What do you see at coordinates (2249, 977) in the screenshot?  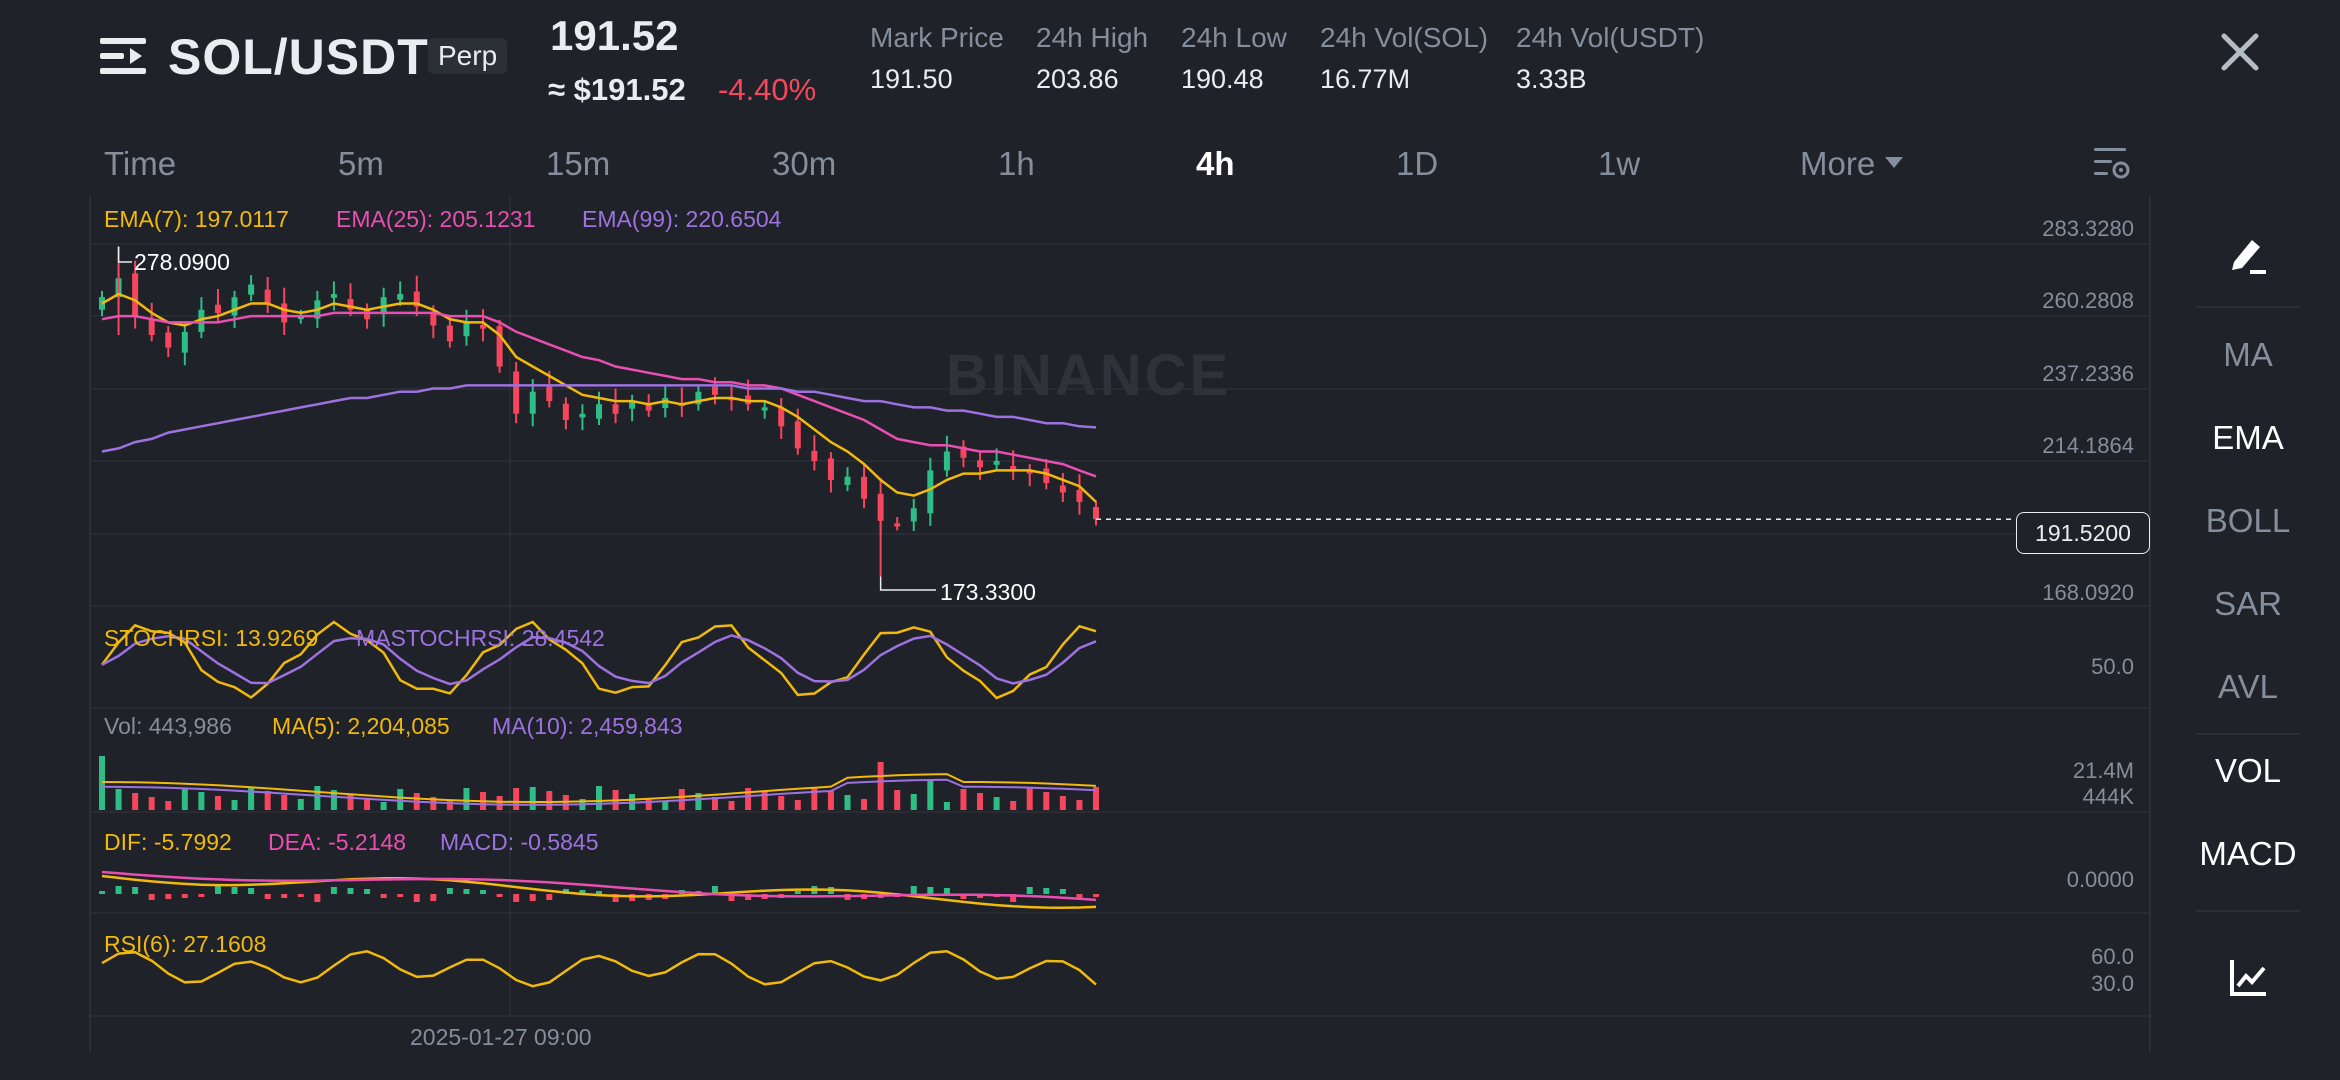 I see `chart-type-icon` at bounding box center [2249, 977].